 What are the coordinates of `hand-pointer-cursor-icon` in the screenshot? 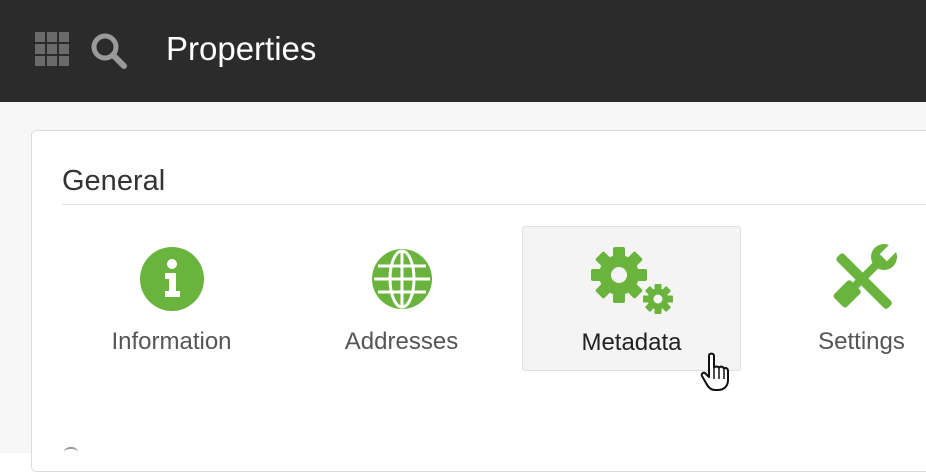 It's located at (714, 371).